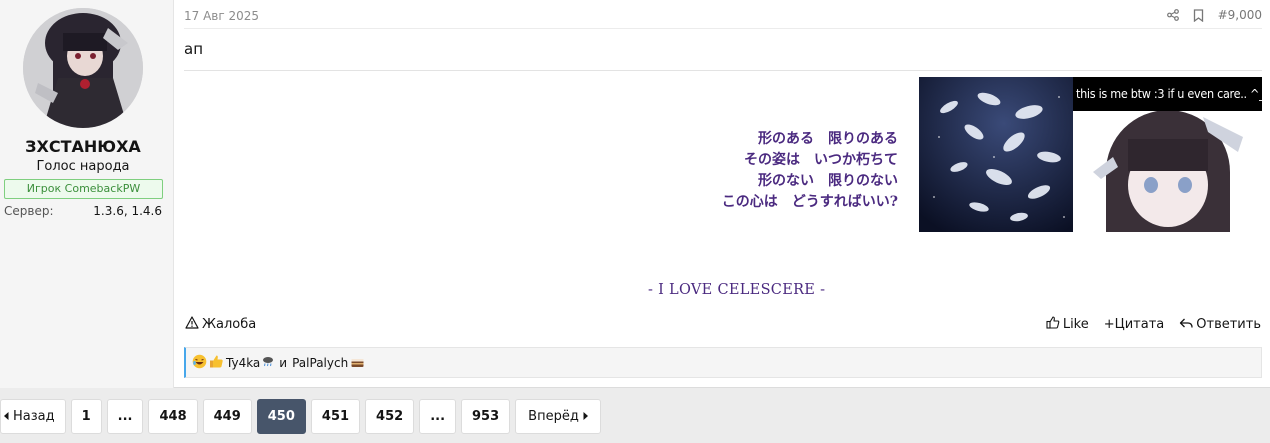  I want to click on next-page-button: Вперёд, so click(558, 416).